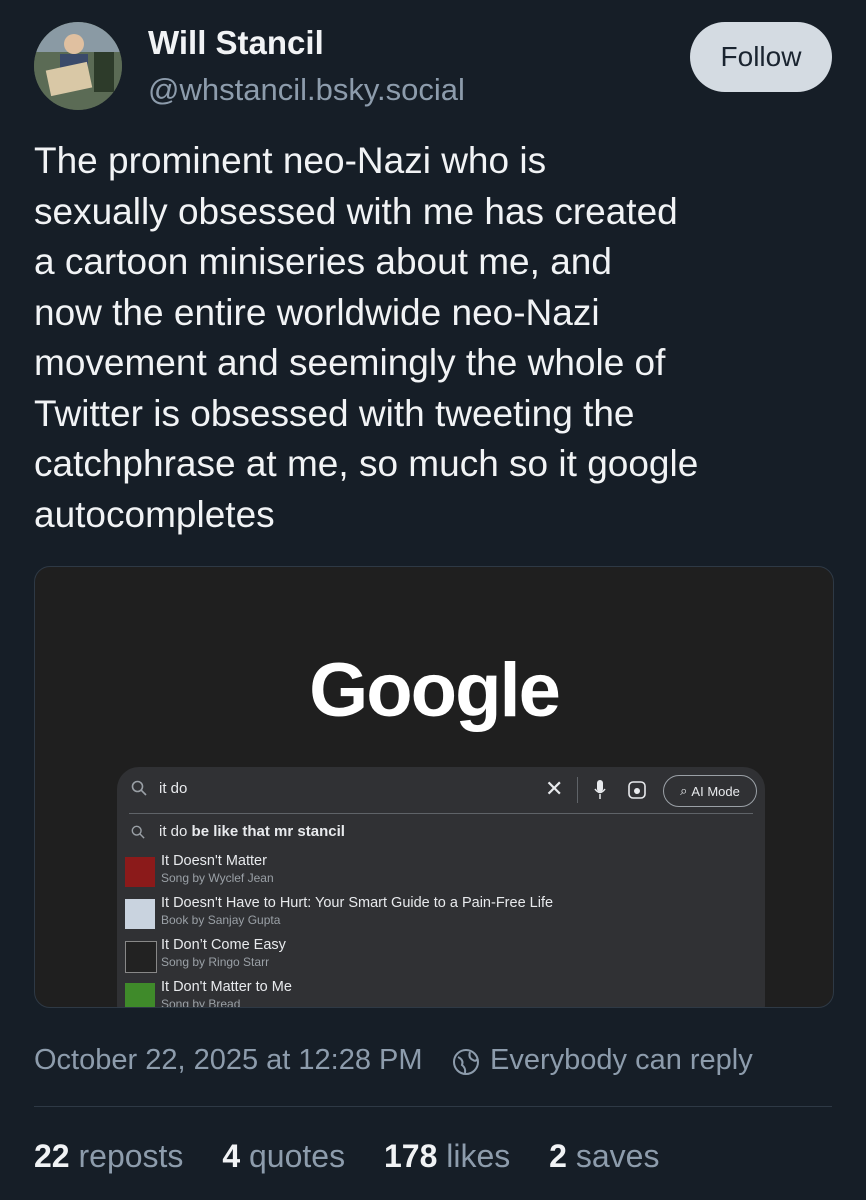 The height and width of the screenshot is (1200, 866). Describe the element at coordinates (228, 1060) in the screenshot. I see `post-timestamp: October 22, 2025 at 12:28 PM` at that location.